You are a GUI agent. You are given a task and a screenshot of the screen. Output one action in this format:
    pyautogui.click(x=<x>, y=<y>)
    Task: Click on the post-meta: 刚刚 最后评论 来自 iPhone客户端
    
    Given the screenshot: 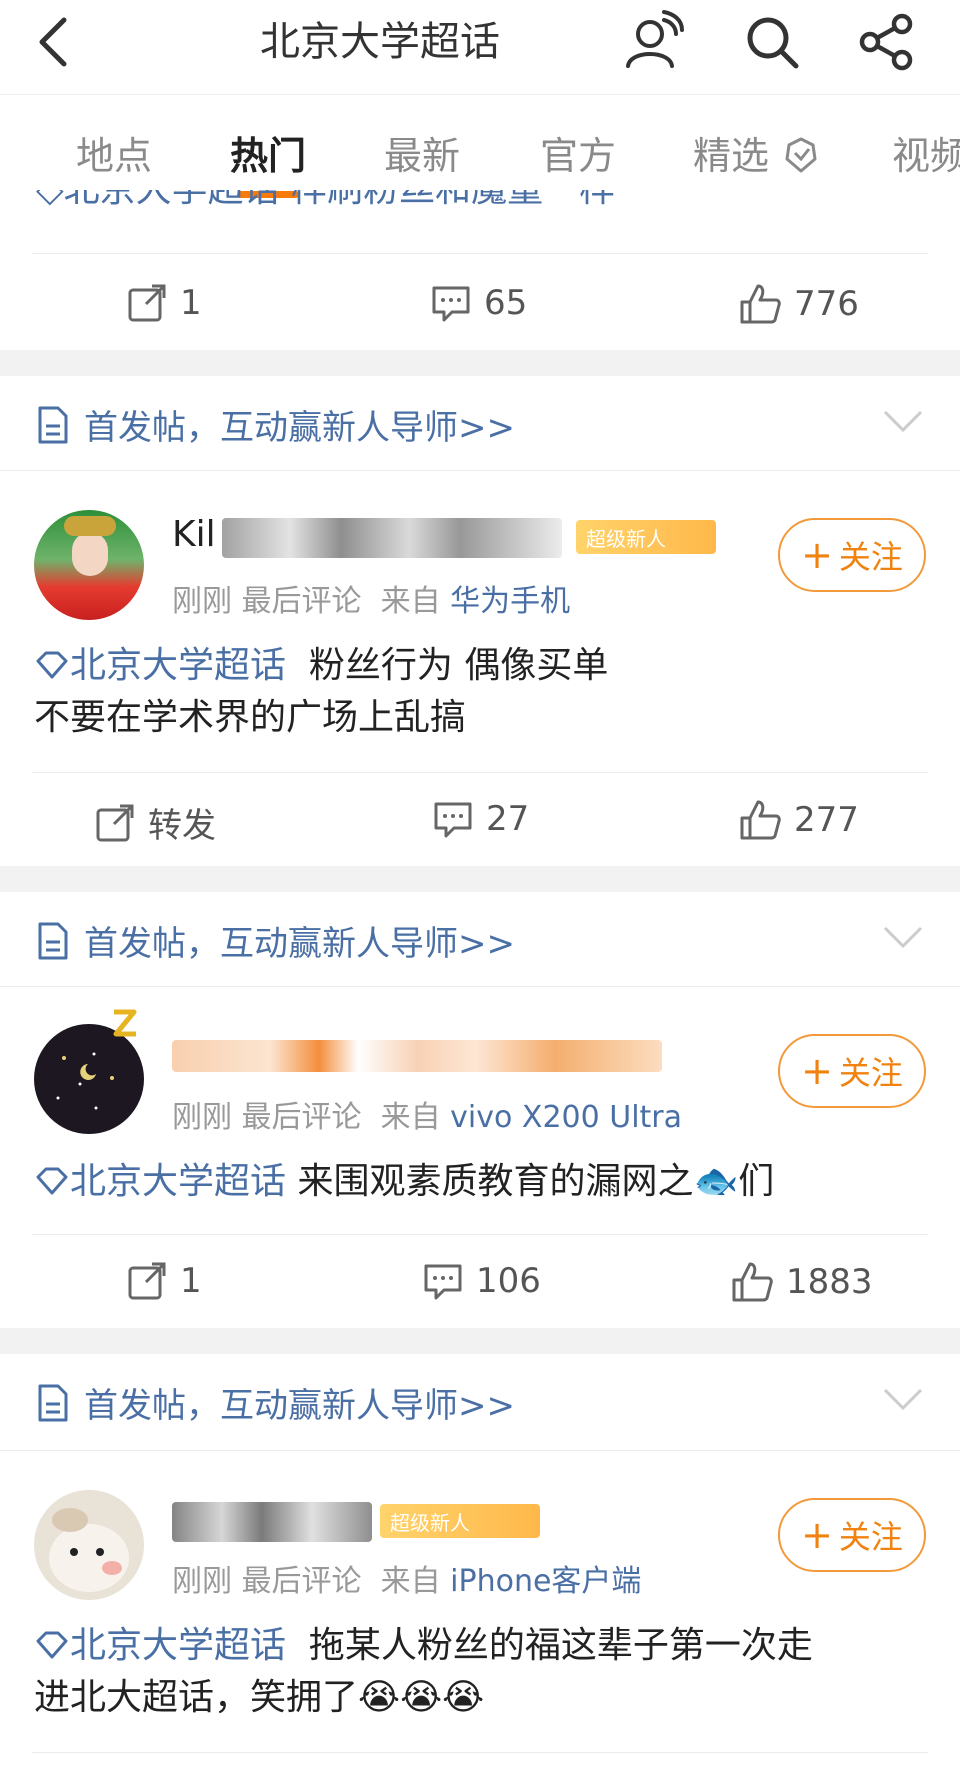 What is the action you would take?
    pyautogui.click(x=407, y=1581)
    